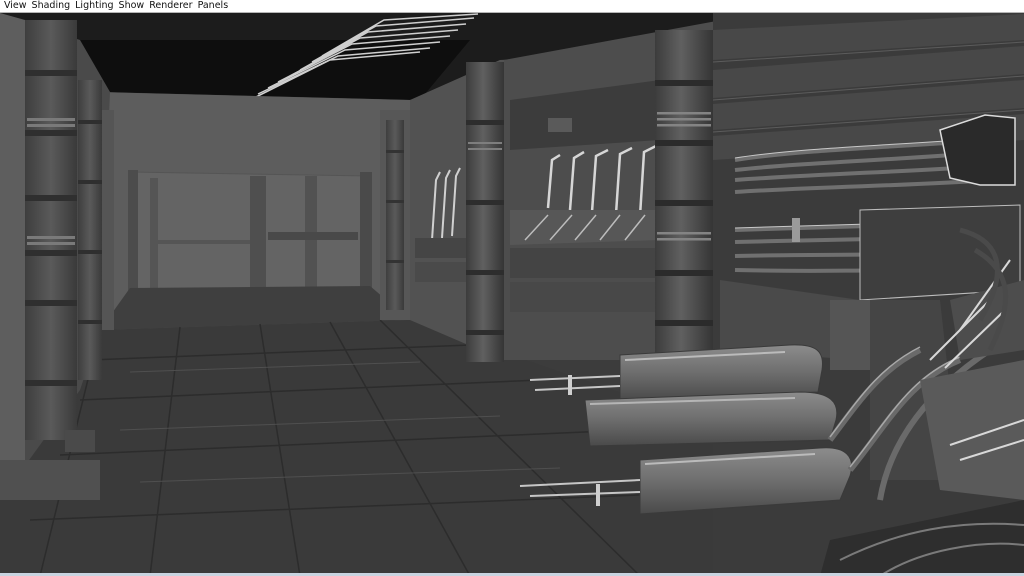 The height and width of the screenshot is (576, 1024). I want to click on menu-view: View, so click(17, 6).